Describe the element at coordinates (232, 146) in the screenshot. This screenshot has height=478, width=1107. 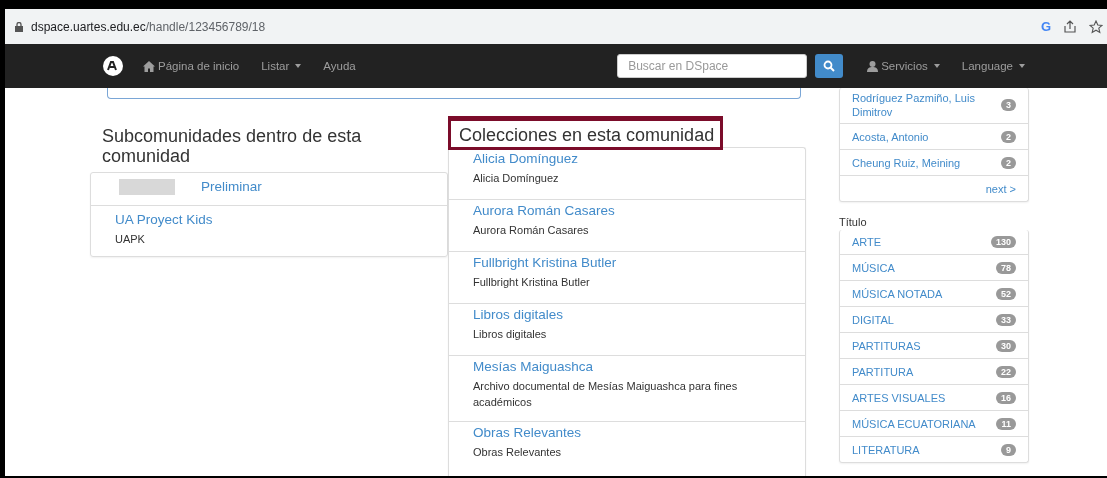
I see `section-heading: Subcomunidades dentro de esta comunidad` at that location.